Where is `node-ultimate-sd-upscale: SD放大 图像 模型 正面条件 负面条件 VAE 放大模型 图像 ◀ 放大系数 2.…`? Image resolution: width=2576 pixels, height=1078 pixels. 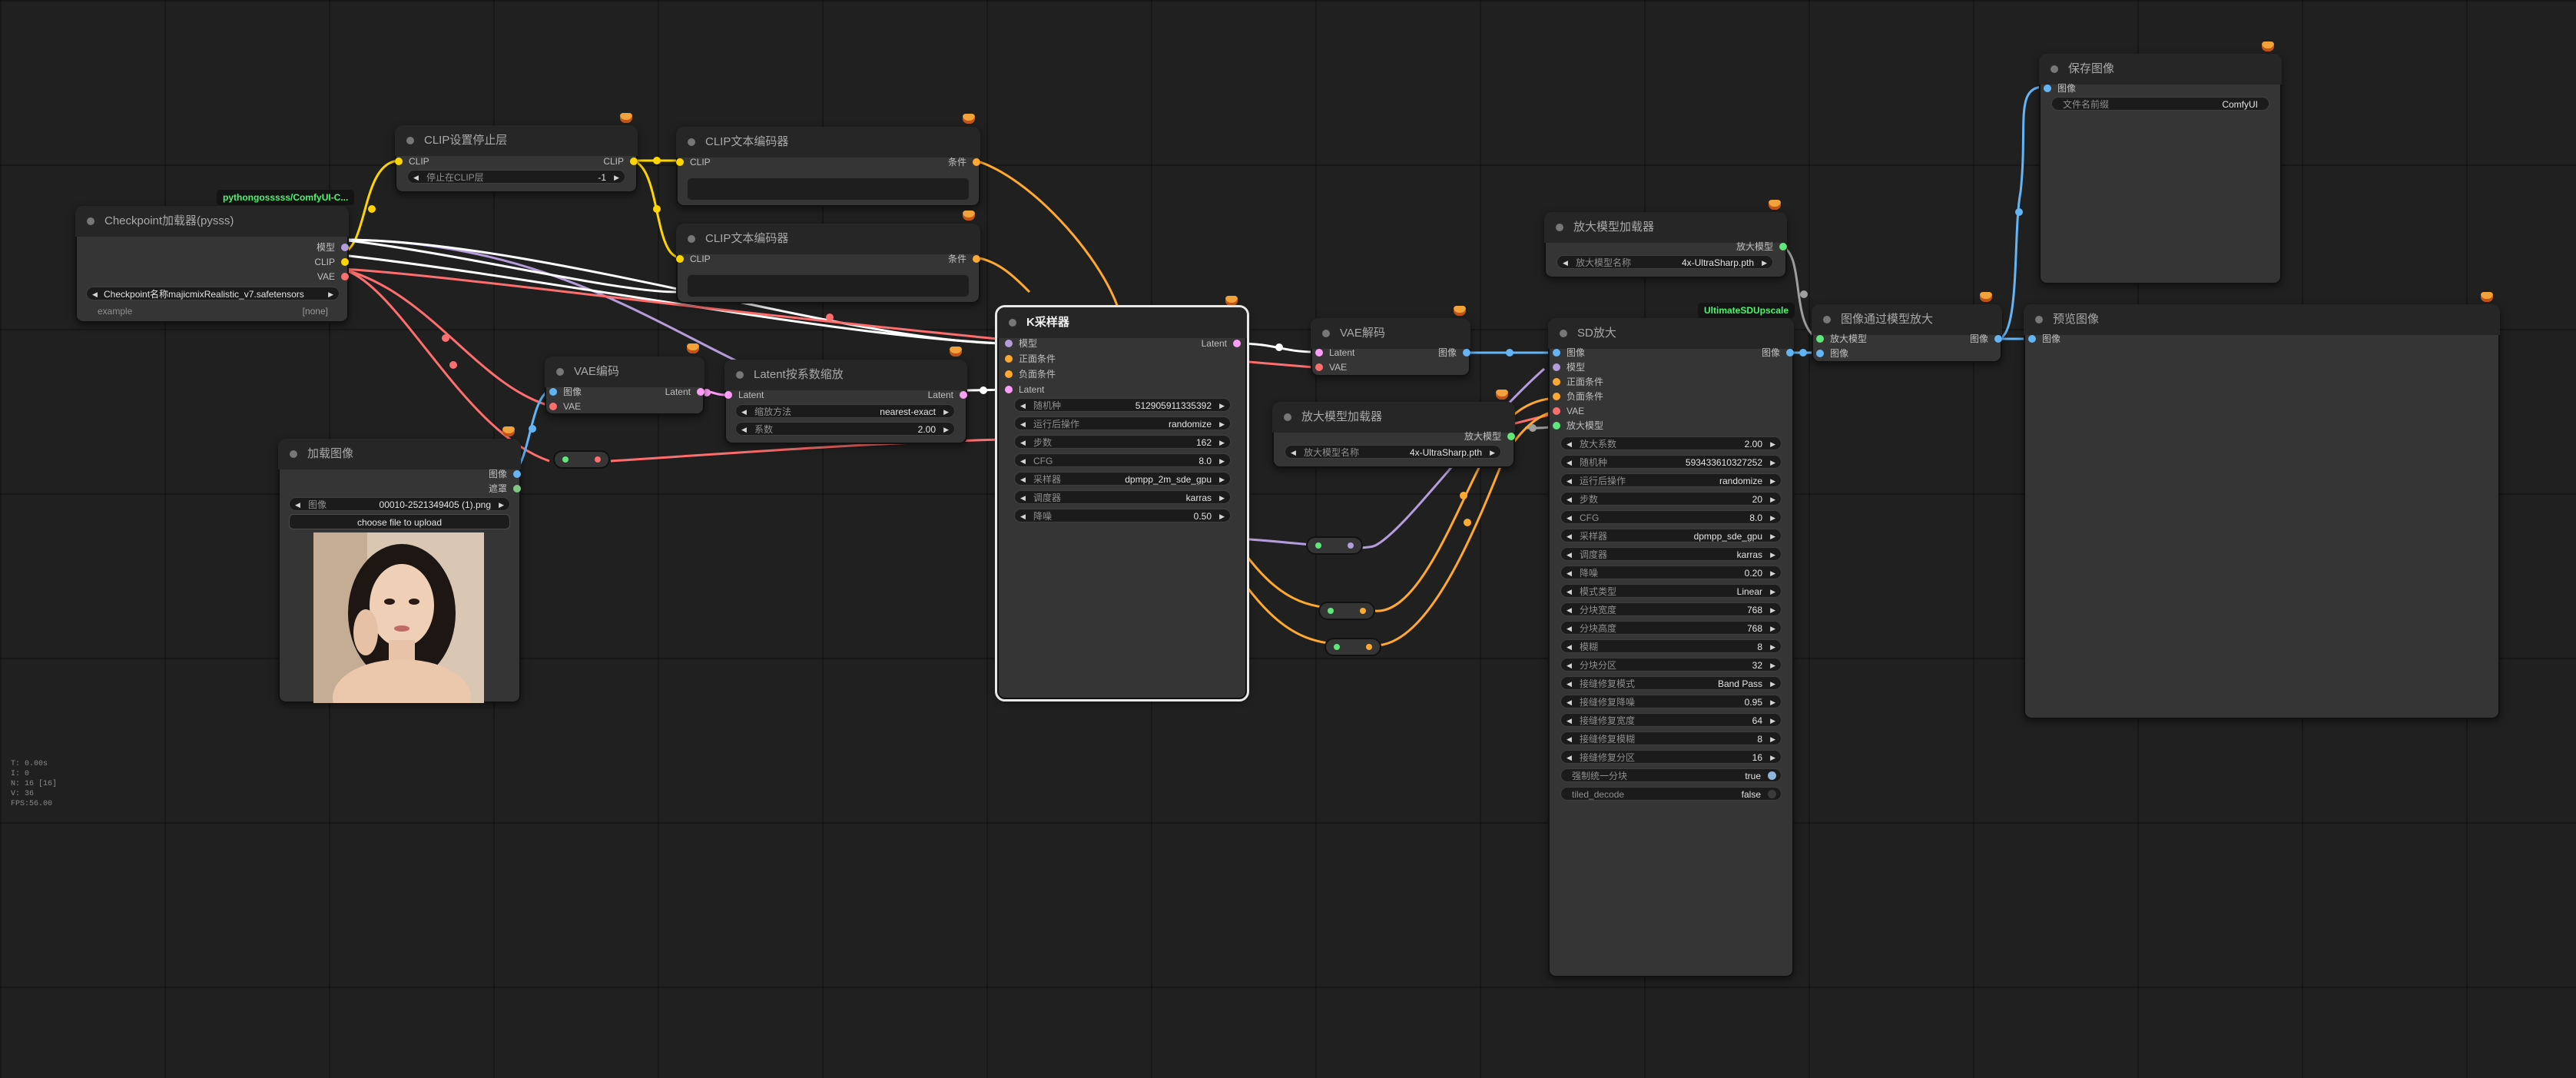
node-ultimate-sd-upscale: SD放大 图像 模型 正面条件 负面条件 VAE 放大模型 图像 ◀ 放大系数 2.… is located at coordinates (1671, 647).